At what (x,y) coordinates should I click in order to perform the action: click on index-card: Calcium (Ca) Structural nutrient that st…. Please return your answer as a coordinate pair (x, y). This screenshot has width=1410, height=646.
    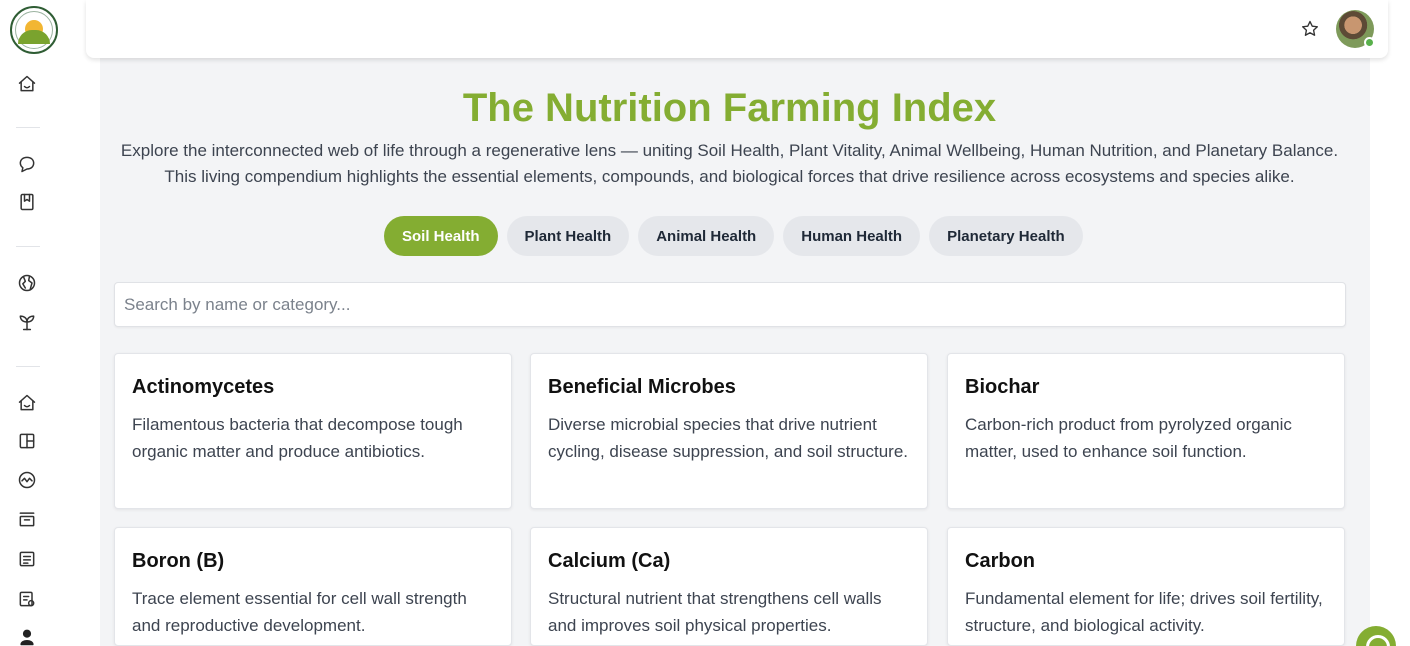
    Looking at the image, I should click on (729, 586).